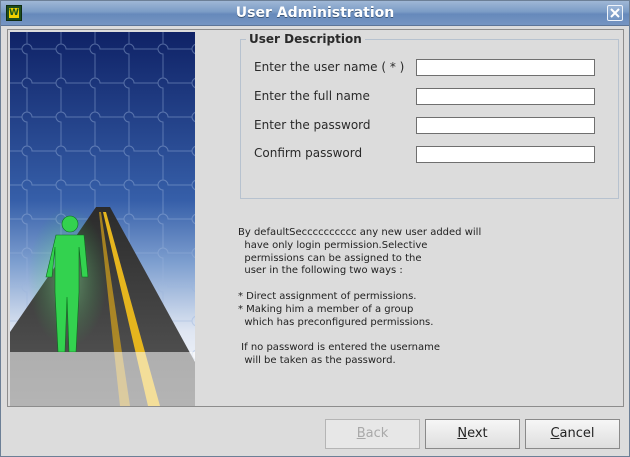  Describe the element at coordinates (505, 96) in the screenshot. I see `full-name-input` at that location.